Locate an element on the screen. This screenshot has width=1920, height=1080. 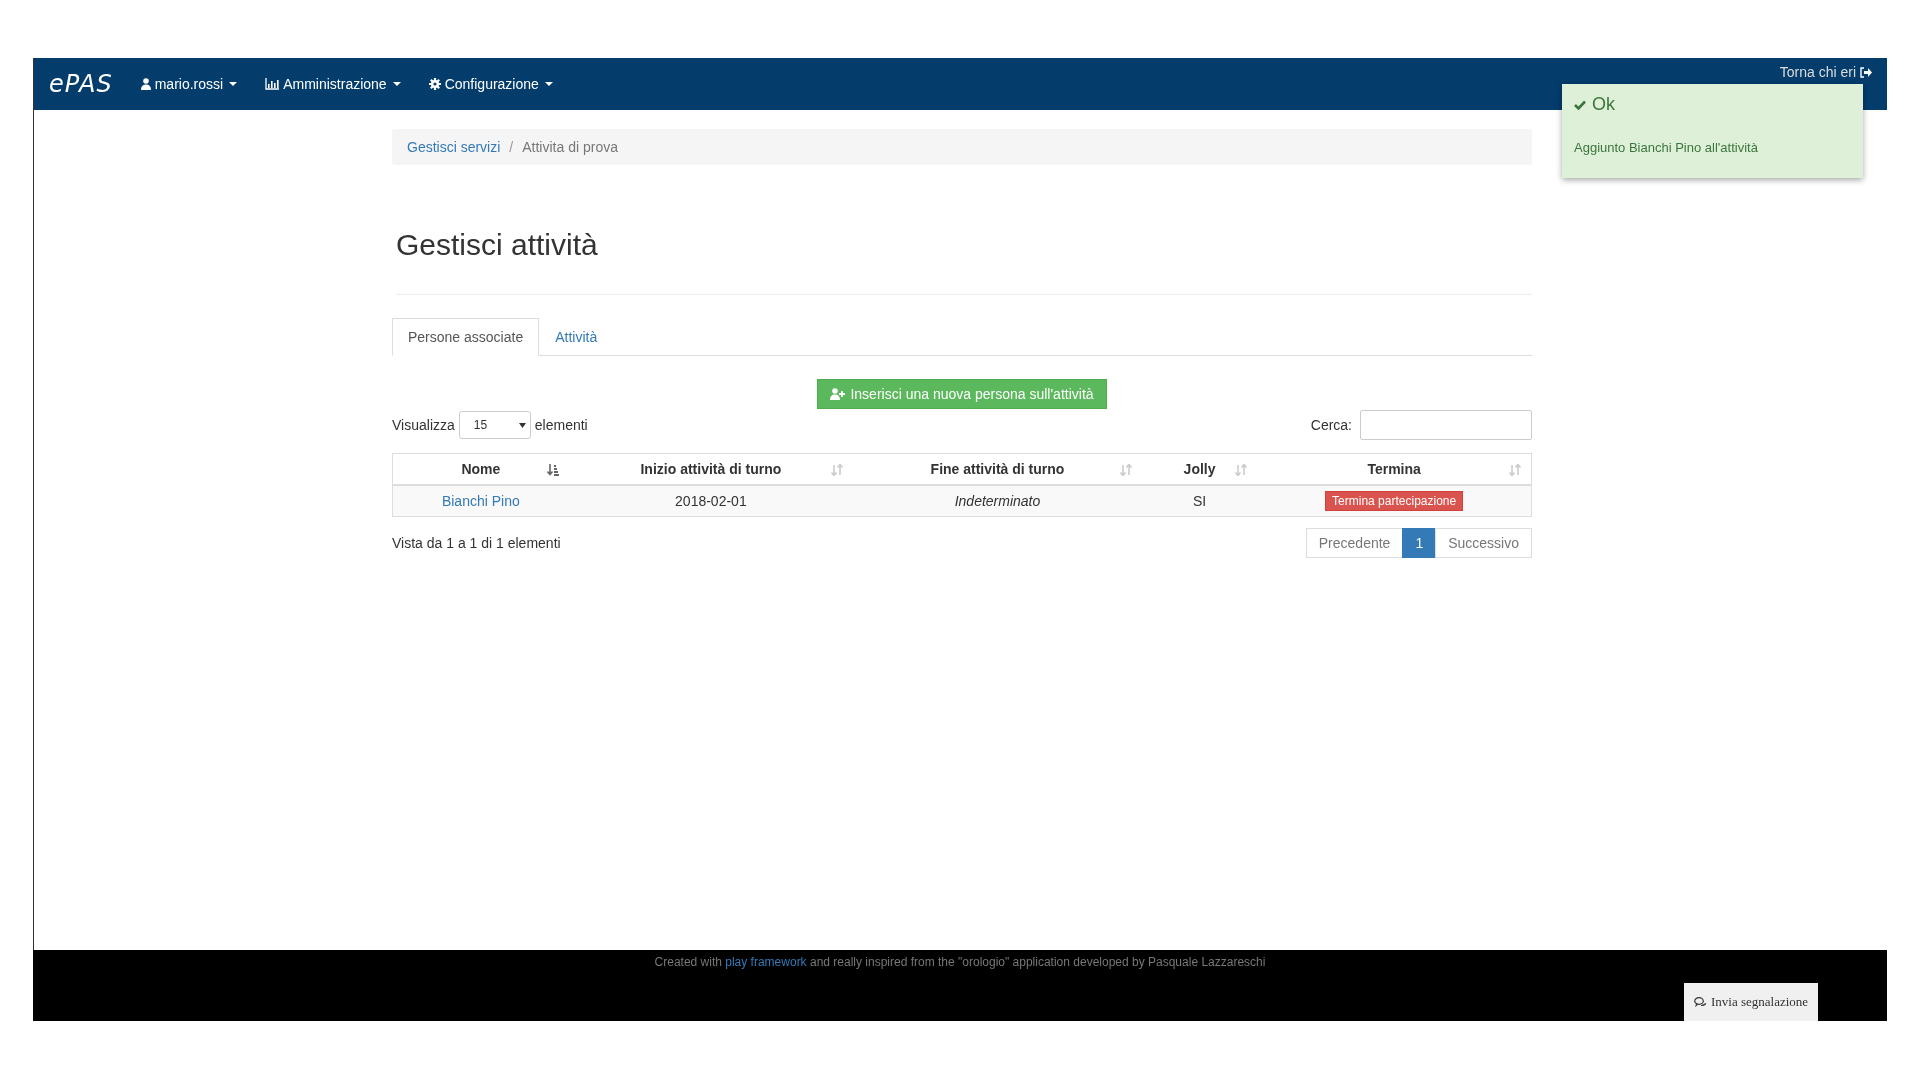
notification-title: Ok is located at coordinates (1603, 104).